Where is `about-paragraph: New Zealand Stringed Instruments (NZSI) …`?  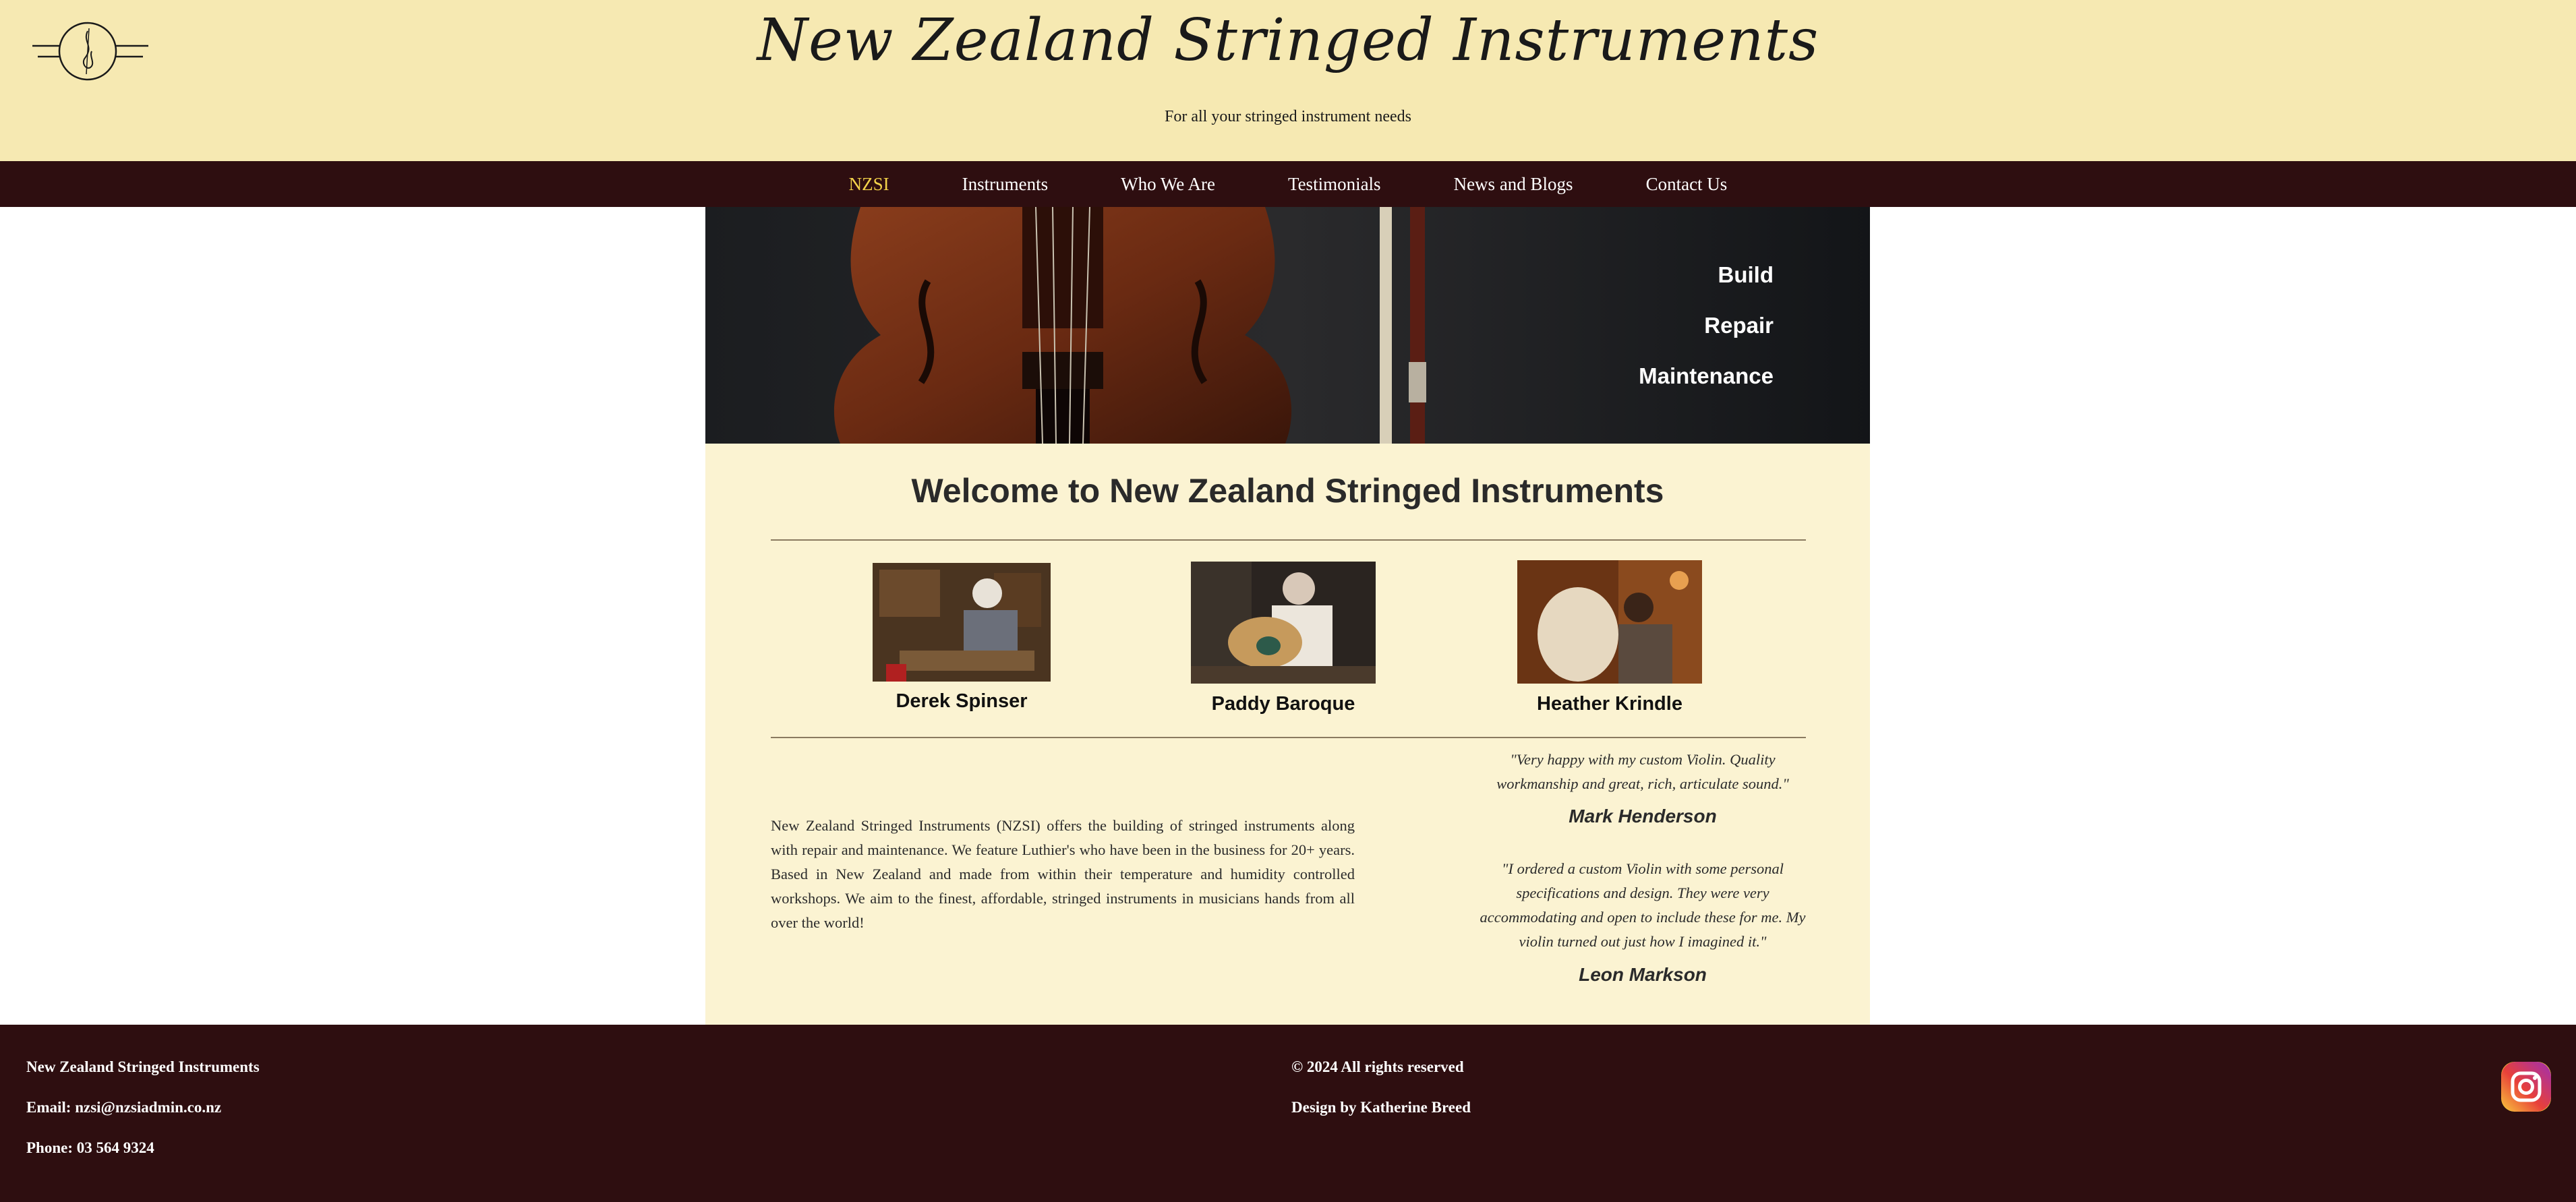 about-paragraph: New Zealand Stringed Instruments (NZSI) … is located at coordinates (1063, 874).